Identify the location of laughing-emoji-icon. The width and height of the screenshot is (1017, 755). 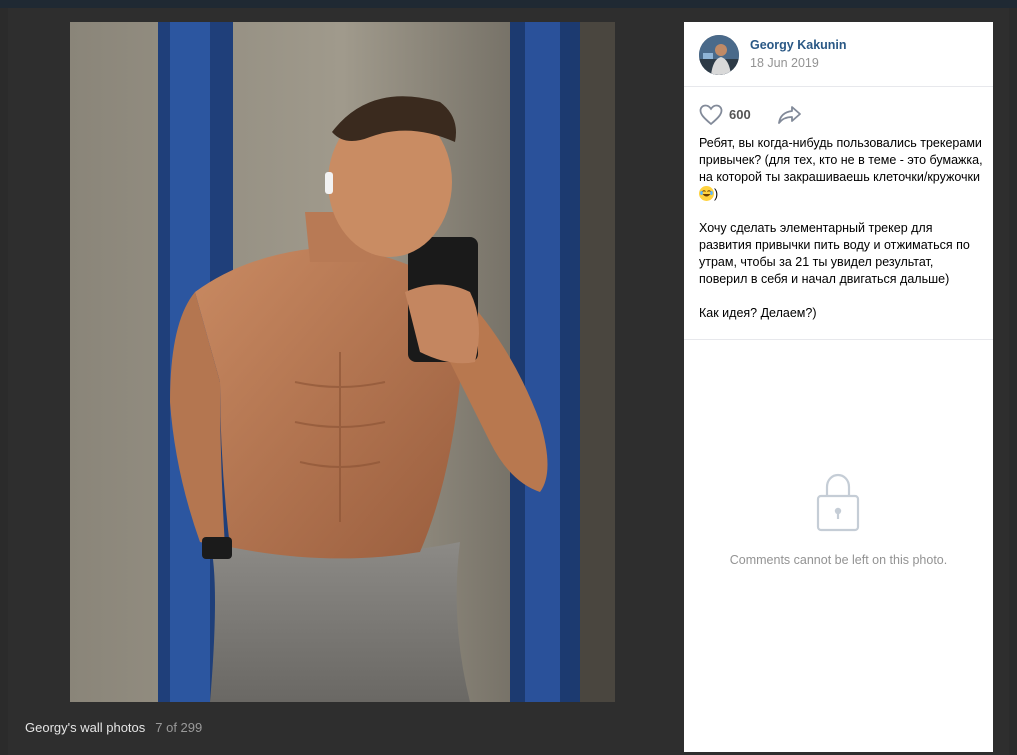
(706, 193).